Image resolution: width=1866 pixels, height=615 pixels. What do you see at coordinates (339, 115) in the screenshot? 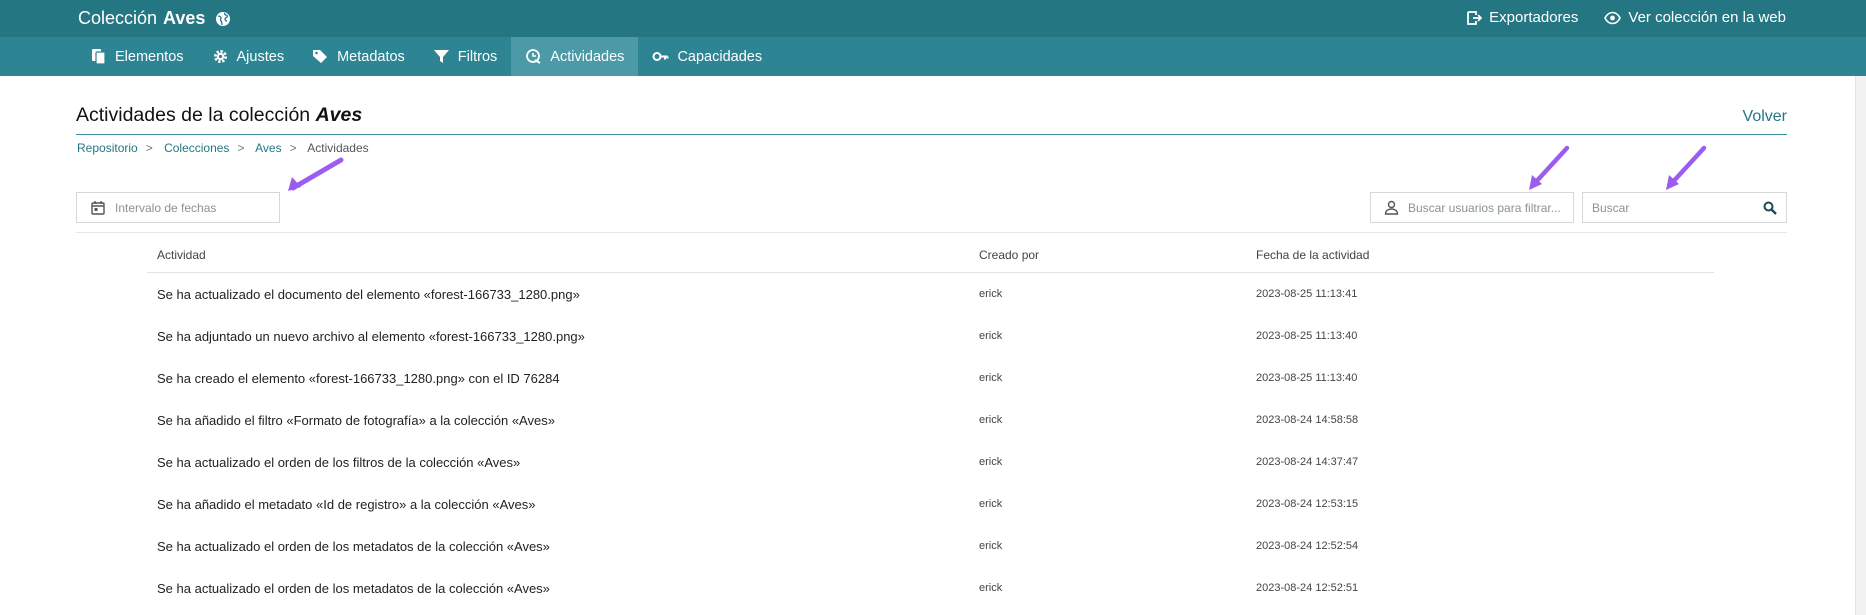
I see `page-title-collection: Aves` at bounding box center [339, 115].